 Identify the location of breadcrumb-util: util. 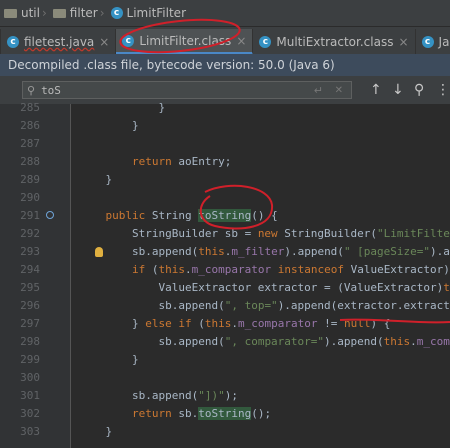
(20, 13).